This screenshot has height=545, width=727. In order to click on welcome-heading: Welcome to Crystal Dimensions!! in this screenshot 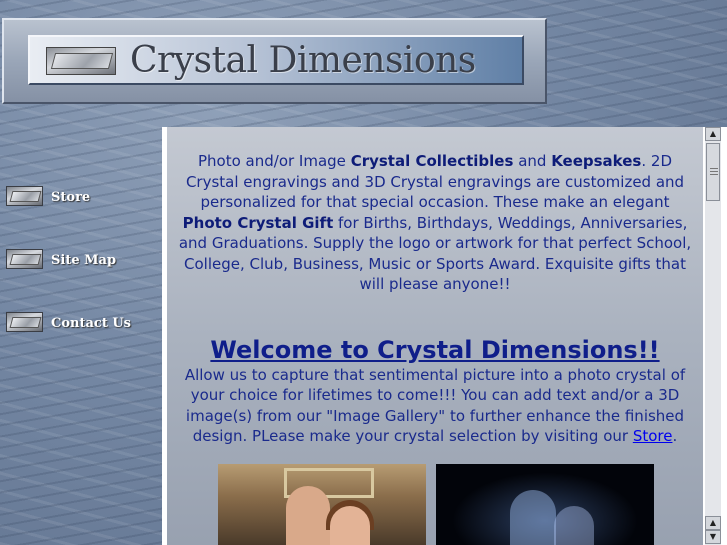, I will do `click(435, 349)`.